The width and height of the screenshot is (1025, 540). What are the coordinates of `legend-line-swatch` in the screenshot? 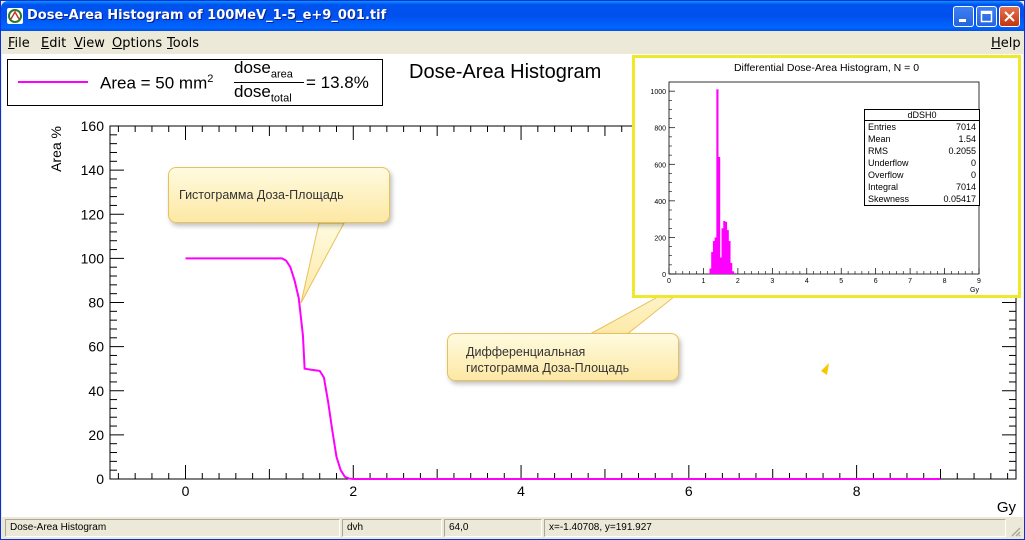 It's located at (53, 82).